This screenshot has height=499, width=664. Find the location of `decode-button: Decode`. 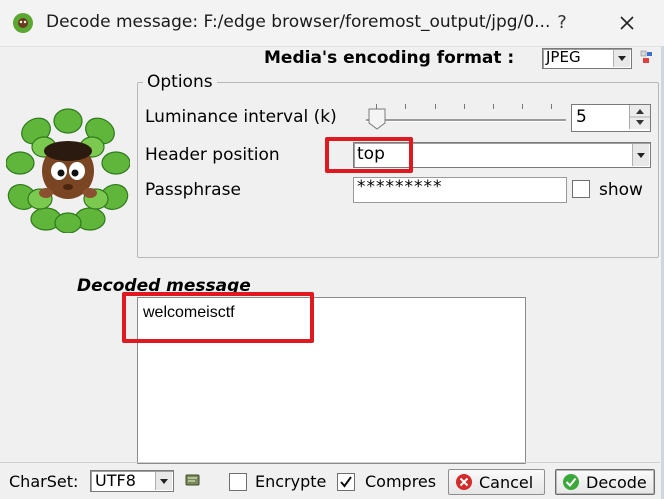

decode-button: Decode is located at coordinates (605, 482).